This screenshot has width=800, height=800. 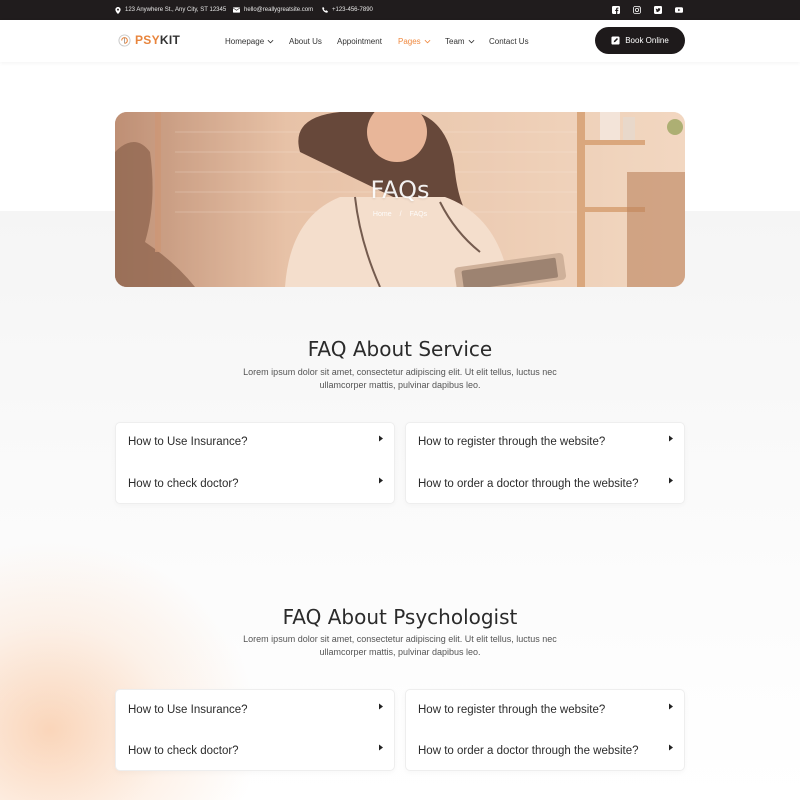 What do you see at coordinates (647, 40) in the screenshot?
I see `book-online-label: Book Online` at bounding box center [647, 40].